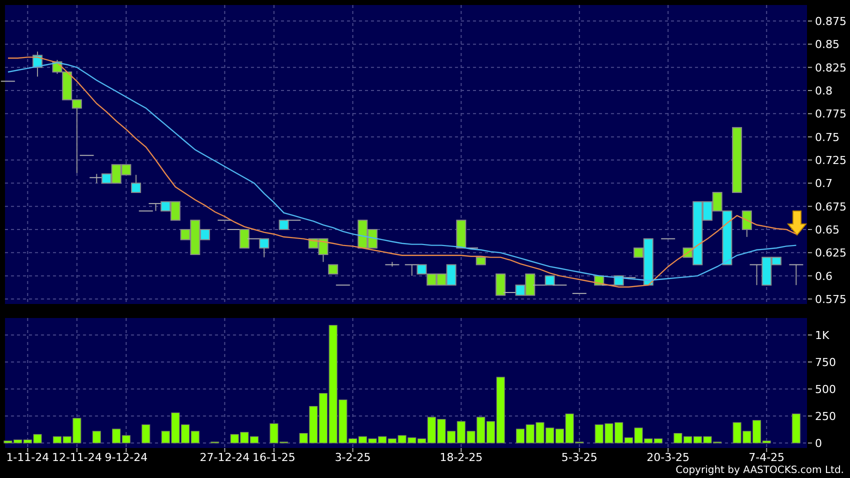  I want to click on axis-label: 0.775, so click(830, 114).